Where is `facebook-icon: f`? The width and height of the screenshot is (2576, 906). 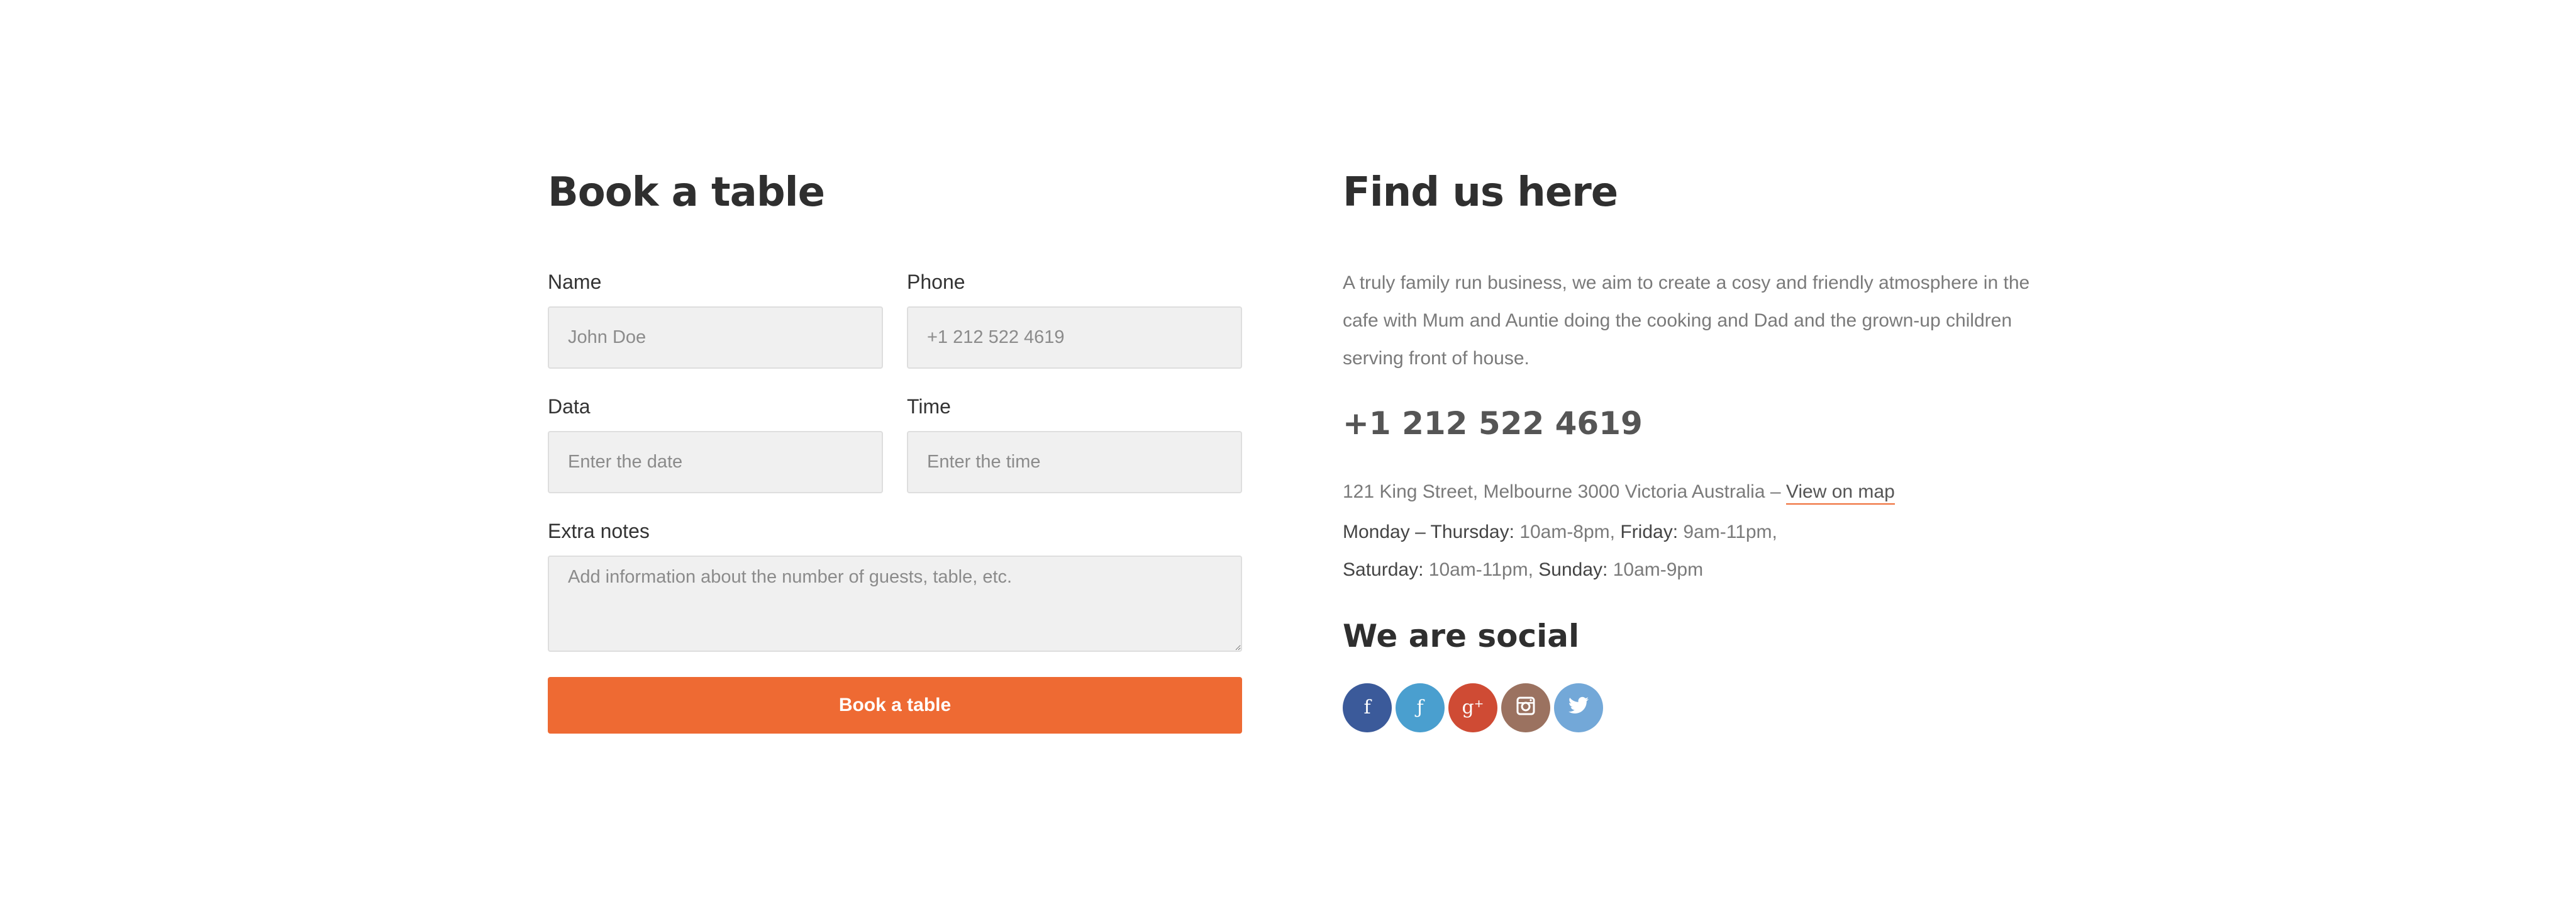
facebook-icon: f is located at coordinates (1367, 707).